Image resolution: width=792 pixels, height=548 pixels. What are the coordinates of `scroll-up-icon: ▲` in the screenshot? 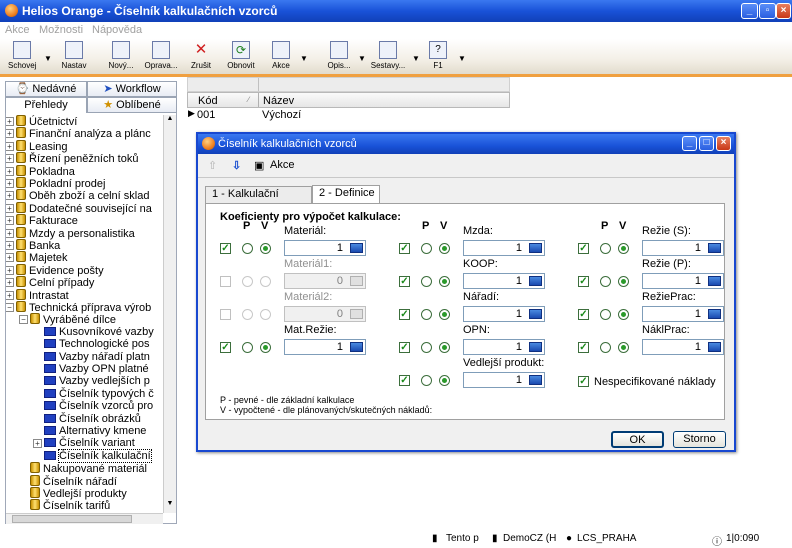 It's located at (170, 121).